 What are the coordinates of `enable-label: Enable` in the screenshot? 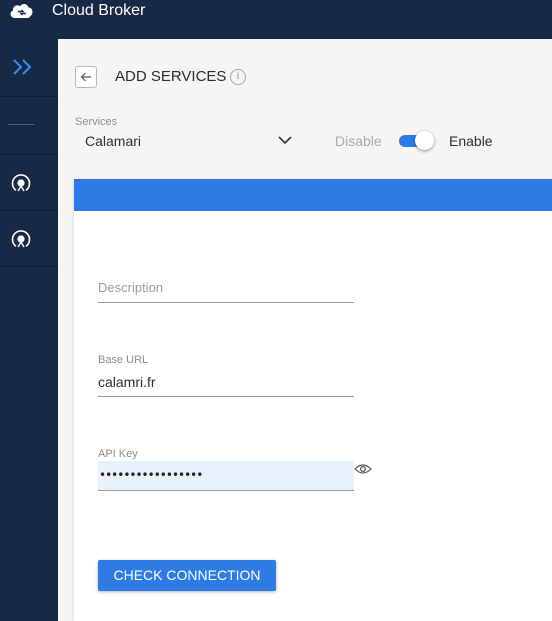 It's located at (471, 141).